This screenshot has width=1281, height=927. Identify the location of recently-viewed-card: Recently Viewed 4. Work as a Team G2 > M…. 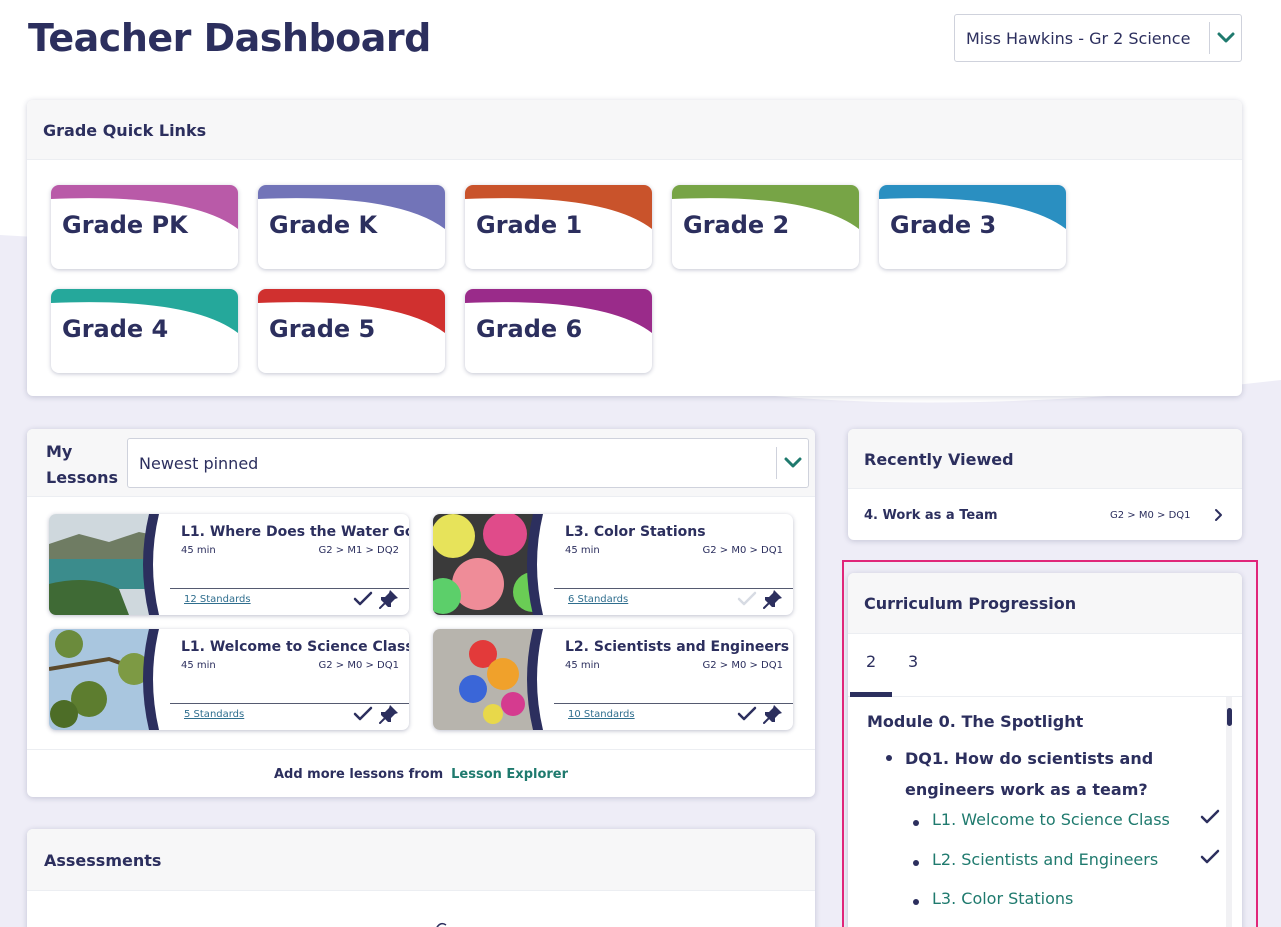
(1045, 484).